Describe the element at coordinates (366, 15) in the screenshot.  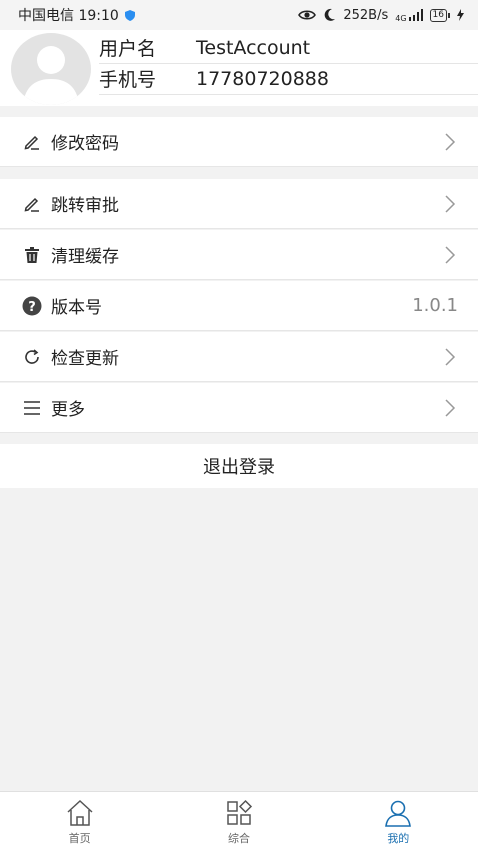
I see `net-speed: 252B/s` at that location.